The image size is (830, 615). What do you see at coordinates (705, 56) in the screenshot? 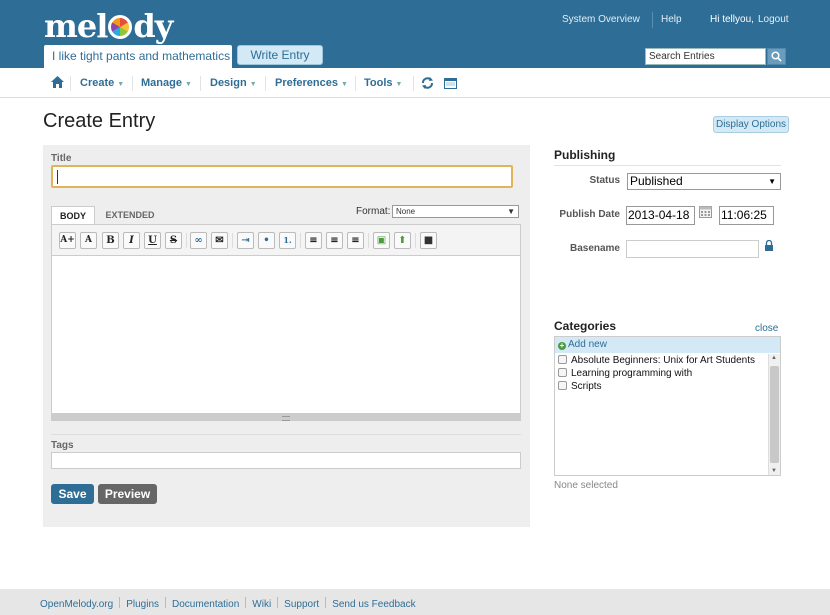
I see `search-input: Search Entries` at bounding box center [705, 56].